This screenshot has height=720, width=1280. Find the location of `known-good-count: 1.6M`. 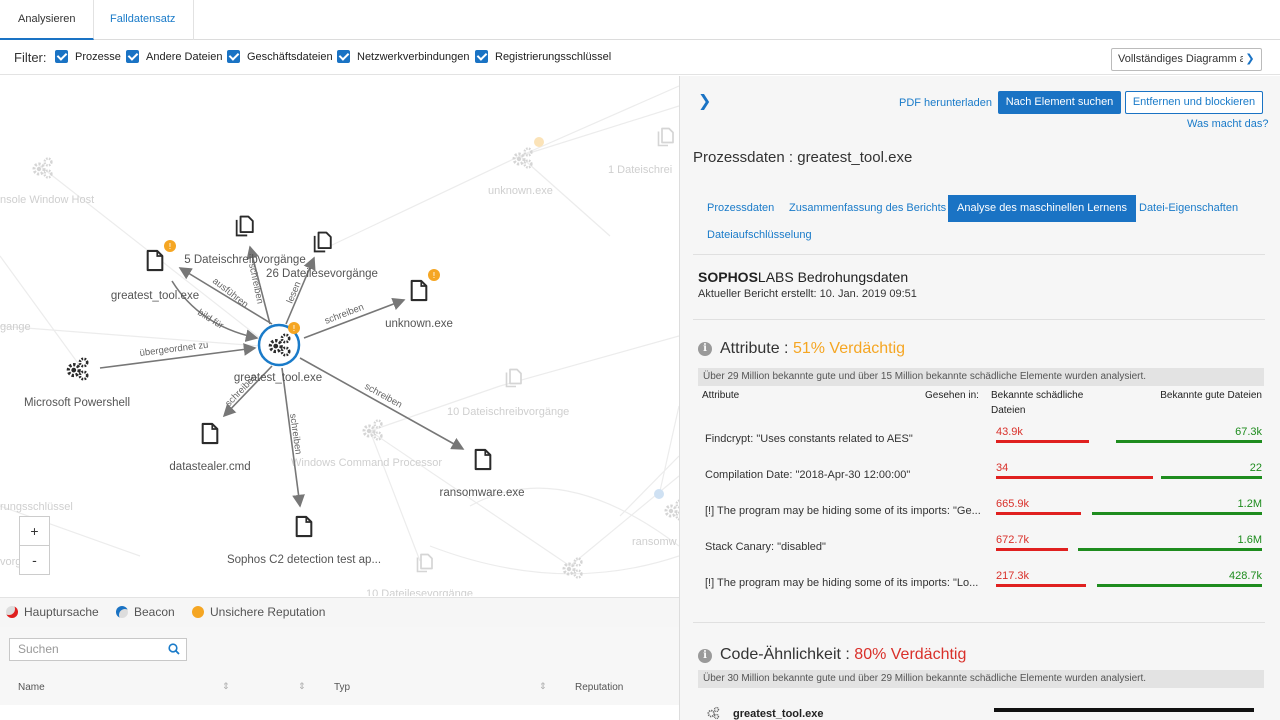

known-good-count: 1.6M is located at coordinates (1249, 540).